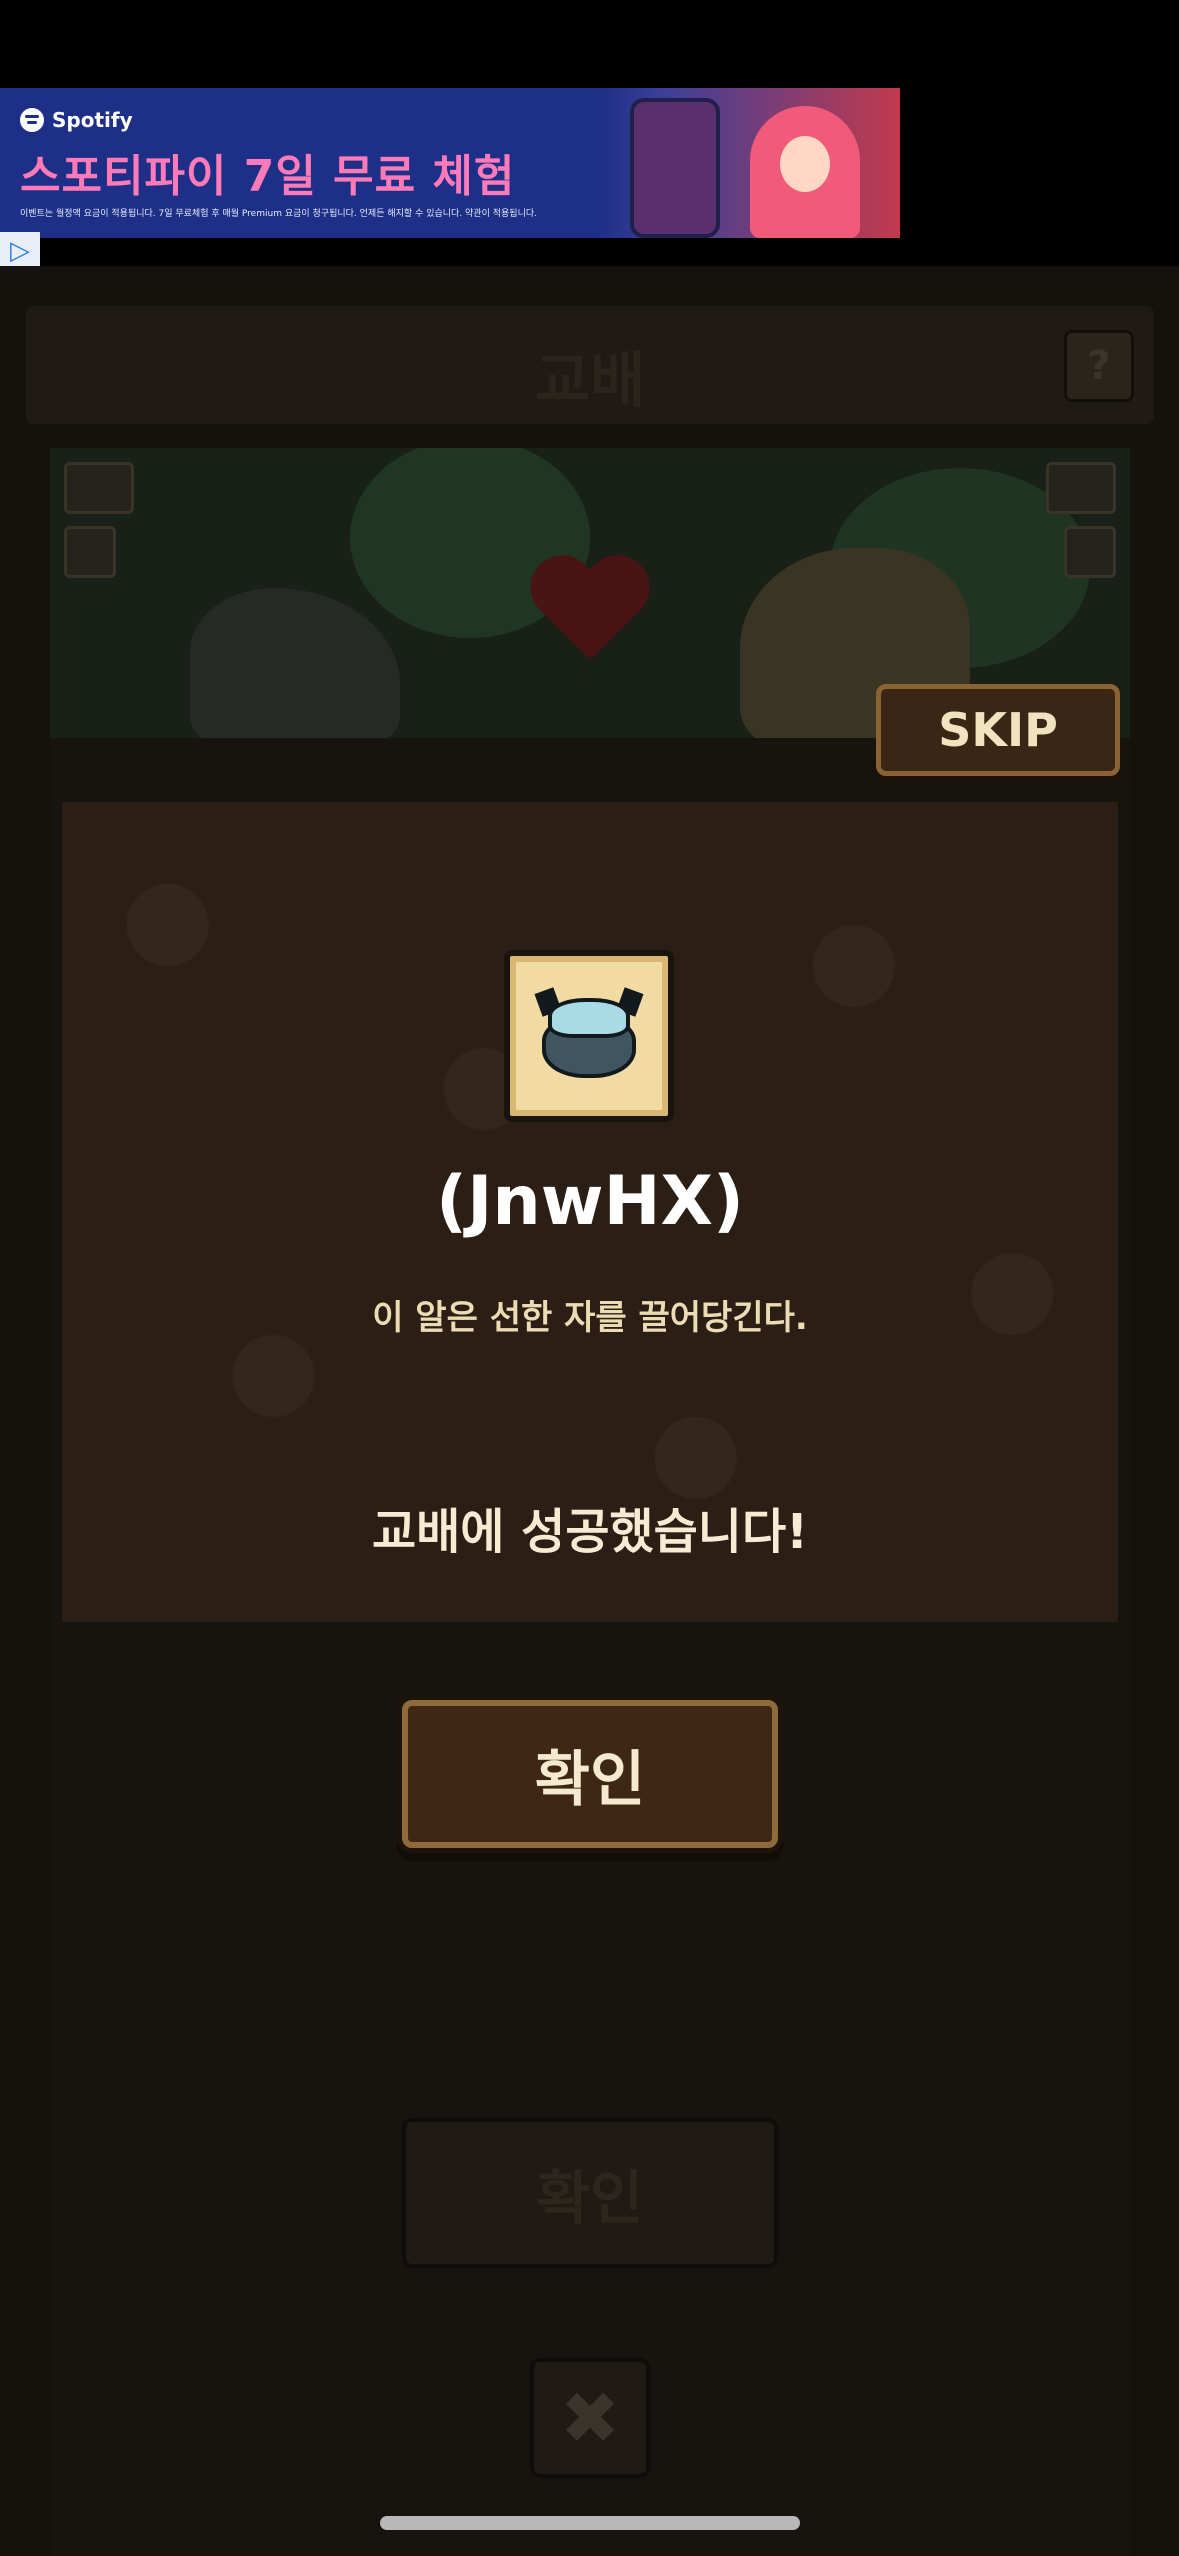  I want to click on spotify-logo: Spotify, so click(76, 120).